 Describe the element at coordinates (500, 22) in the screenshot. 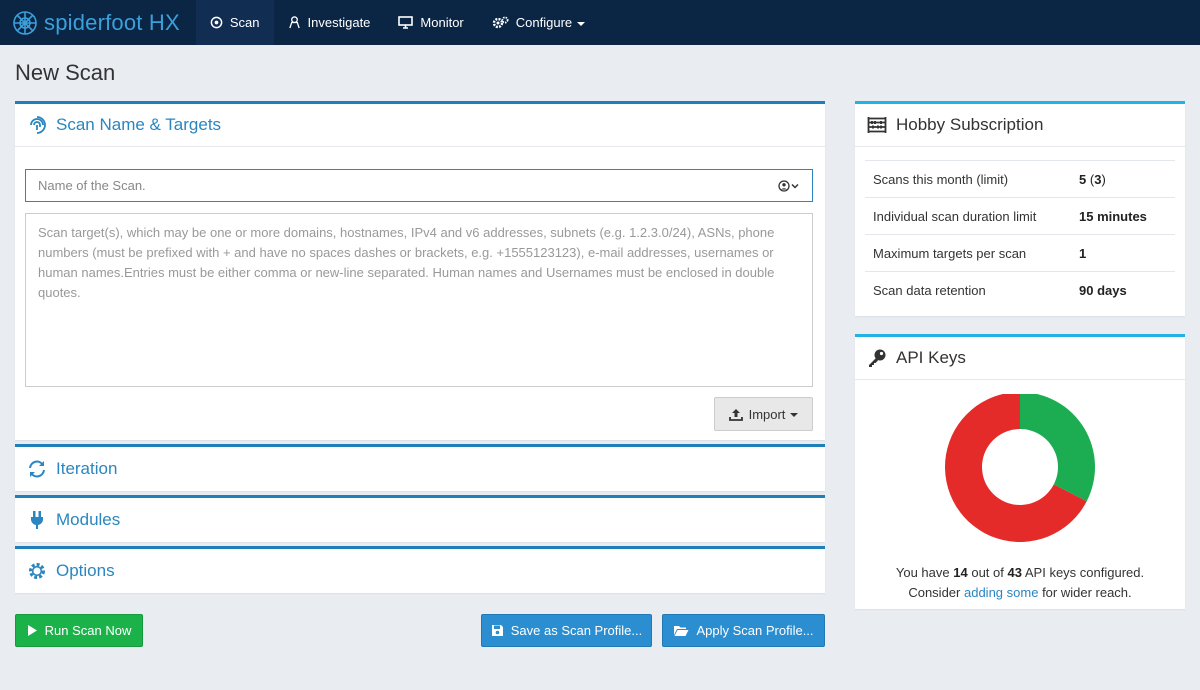

I see `gears-icon` at that location.